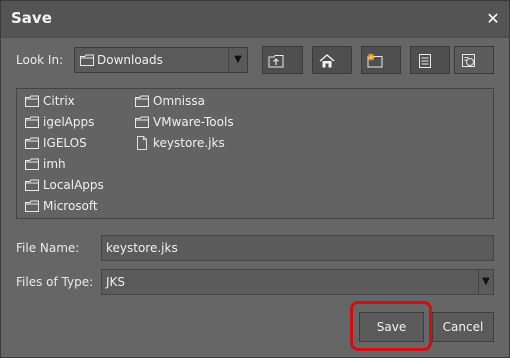 This screenshot has height=358, width=510. I want to click on list-view-button, so click(430, 60).